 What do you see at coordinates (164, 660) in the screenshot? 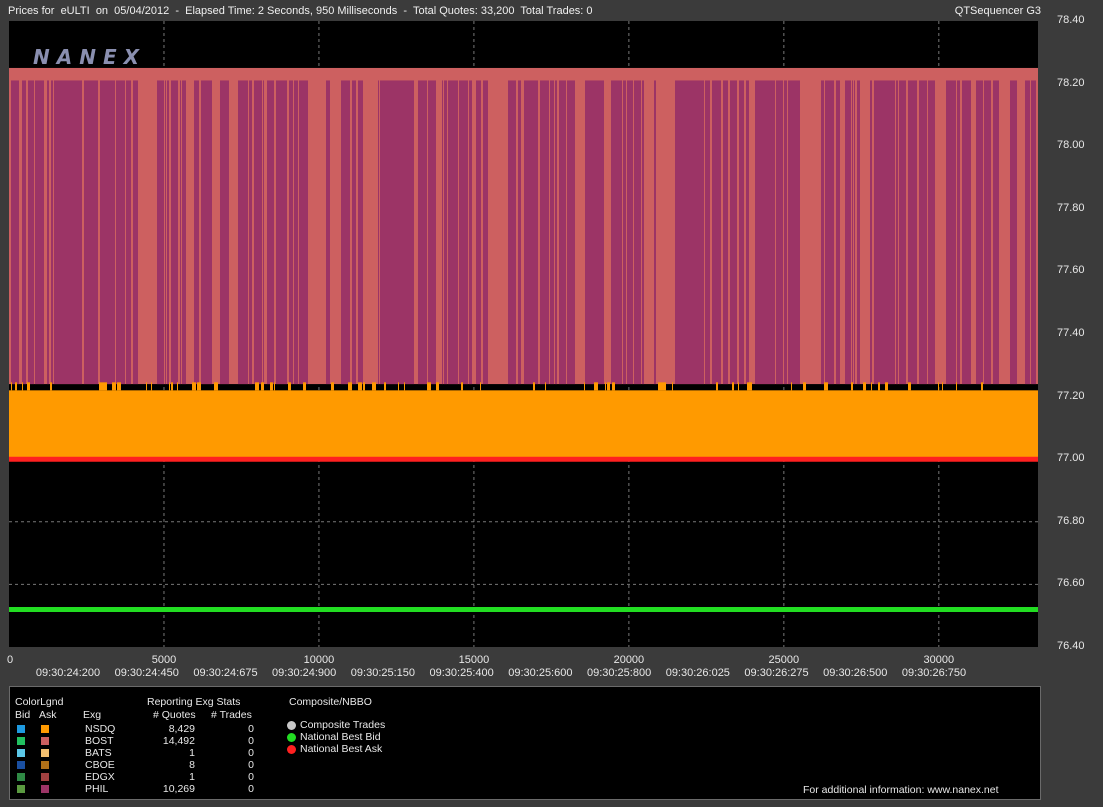
I see `x-tick-label: 5000` at bounding box center [164, 660].